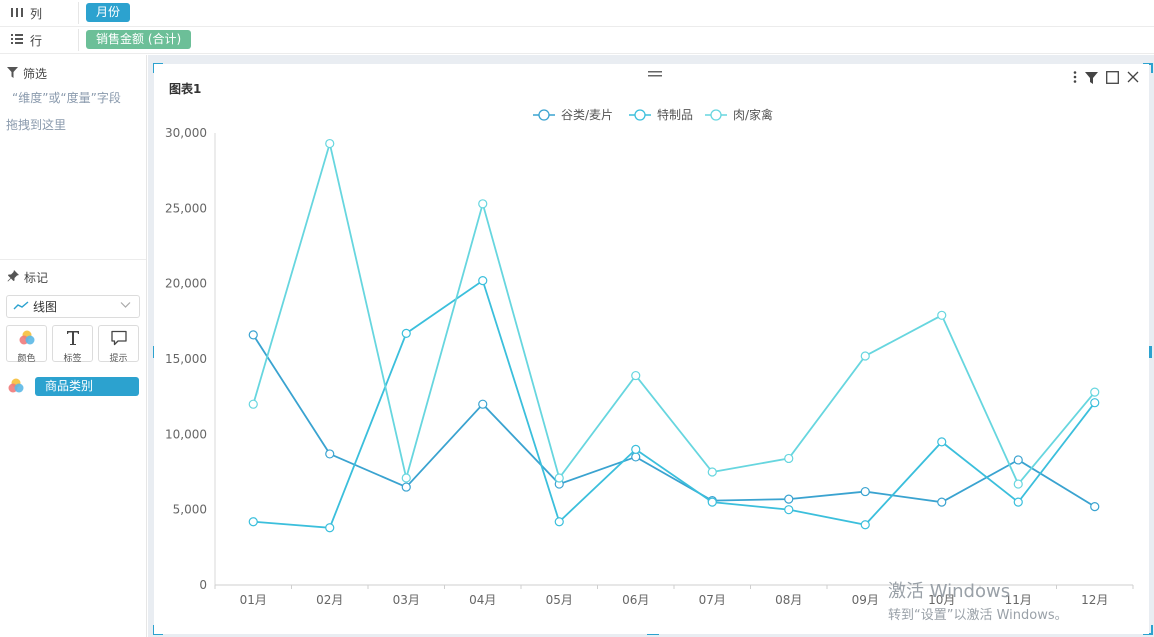  Describe the element at coordinates (16, 387) in the screenshot. I see `color-field-icon` at that location.